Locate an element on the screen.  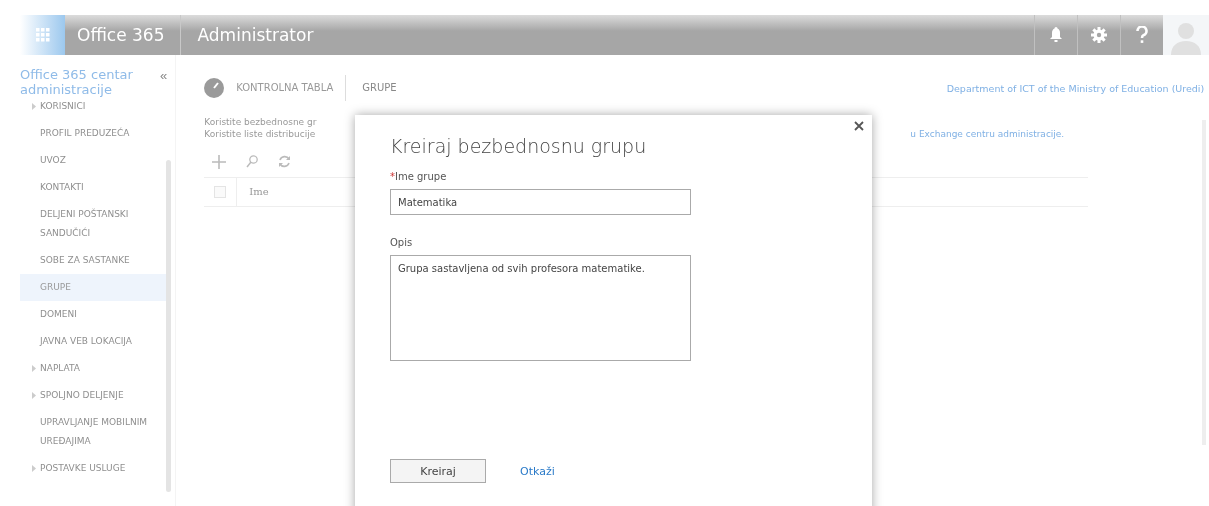
sidebar-item: PROFIL PREDUZEĆA is located at coordinates (95, 133).